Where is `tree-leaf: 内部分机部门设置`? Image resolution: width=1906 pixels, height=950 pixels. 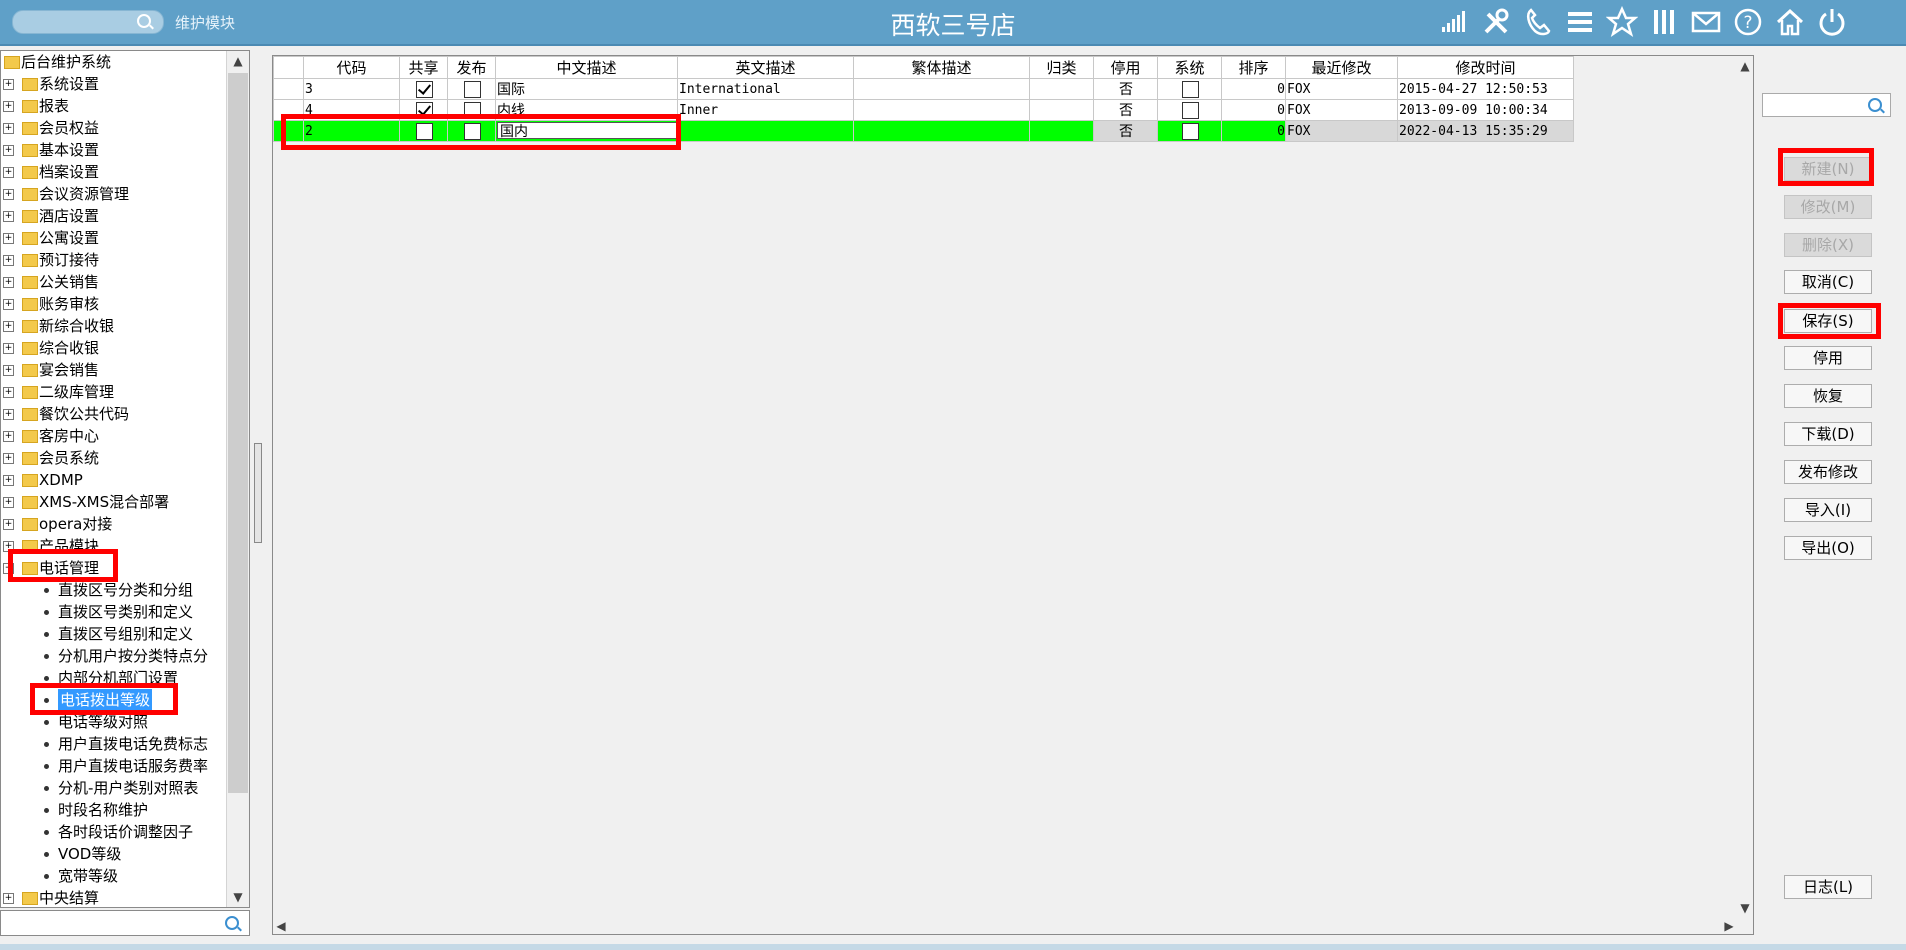 tree-leaf: 内部分机部门设置 is located at coordinates (113, 678).